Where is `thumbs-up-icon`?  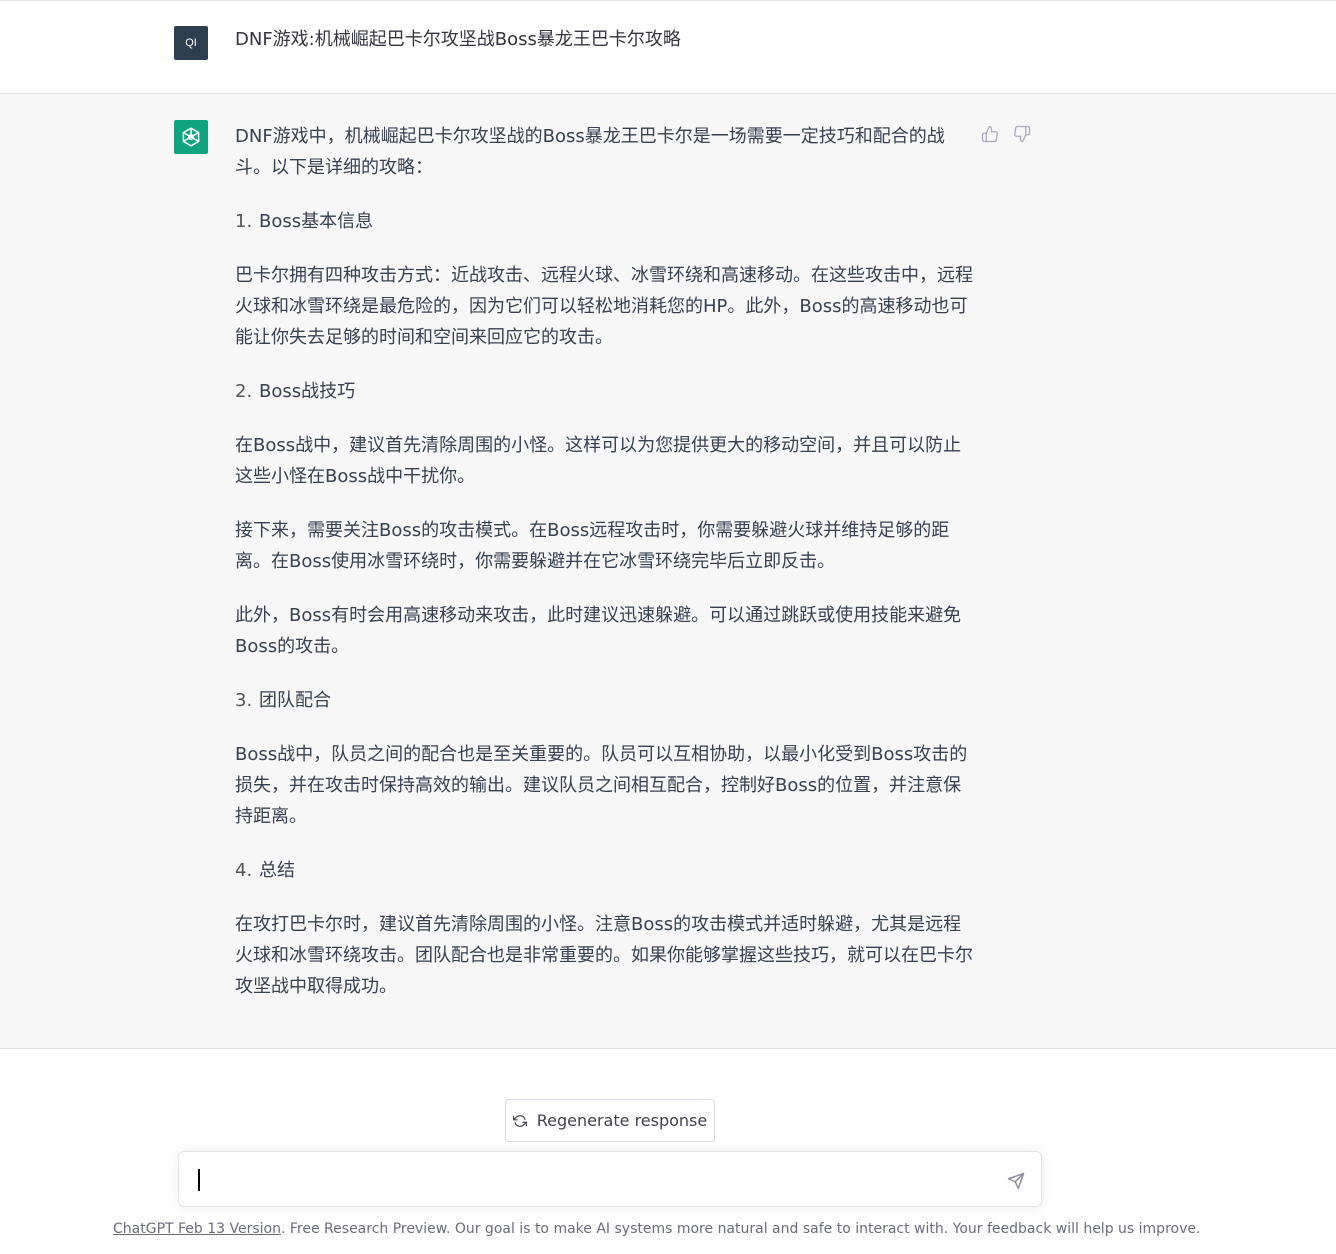
thumbs-up-icon is located at coordinates (989, 134).